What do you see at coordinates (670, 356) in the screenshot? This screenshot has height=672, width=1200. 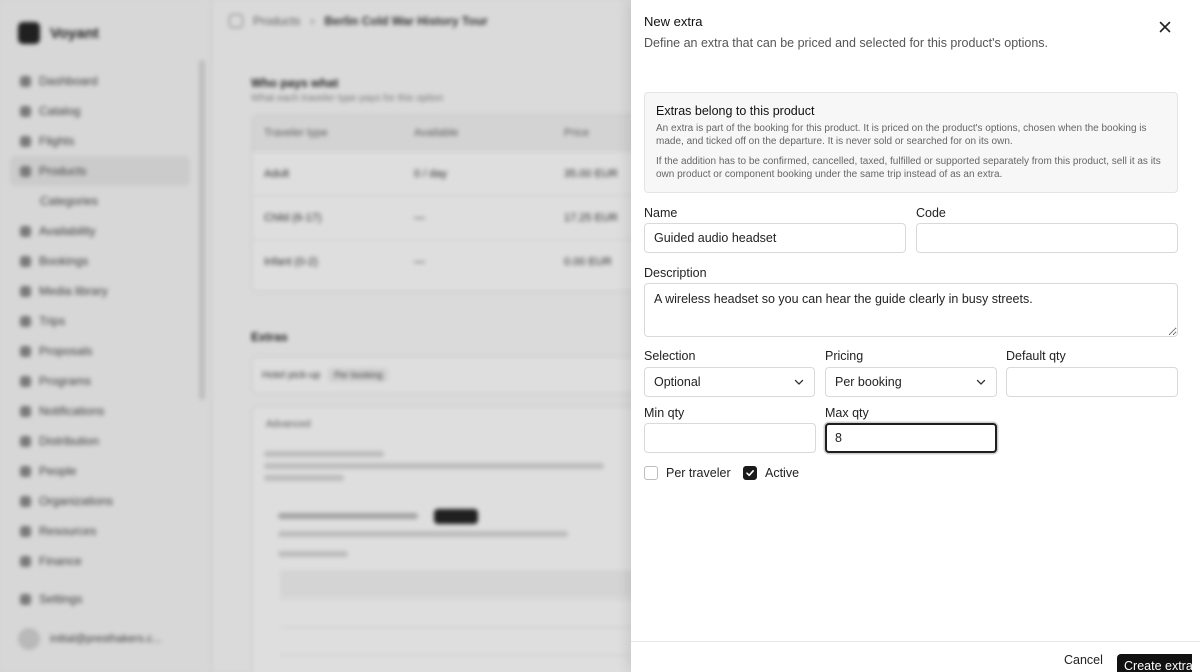 I see `selection-label: Selection` at bounding box center [670, 356].